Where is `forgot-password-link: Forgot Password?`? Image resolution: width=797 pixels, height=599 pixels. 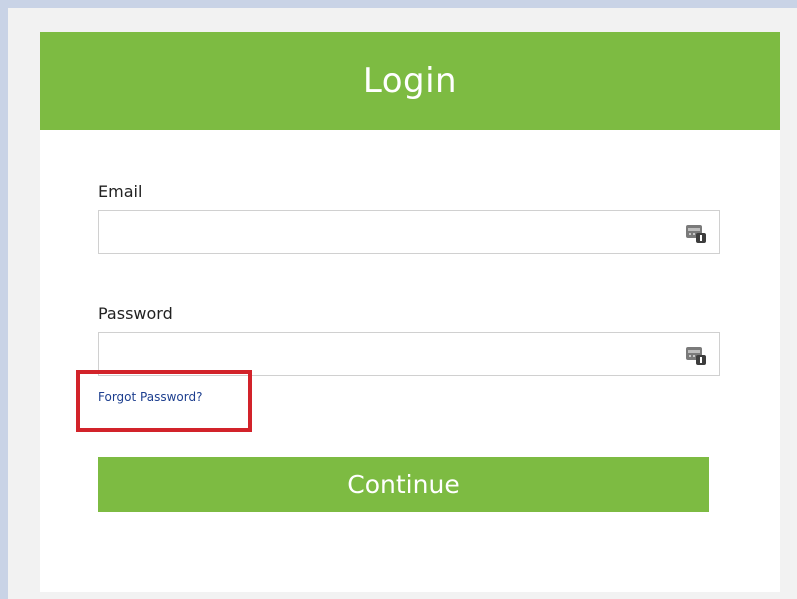
forgot-password-link: Forgot Password? is located at coordinates (150, 397).